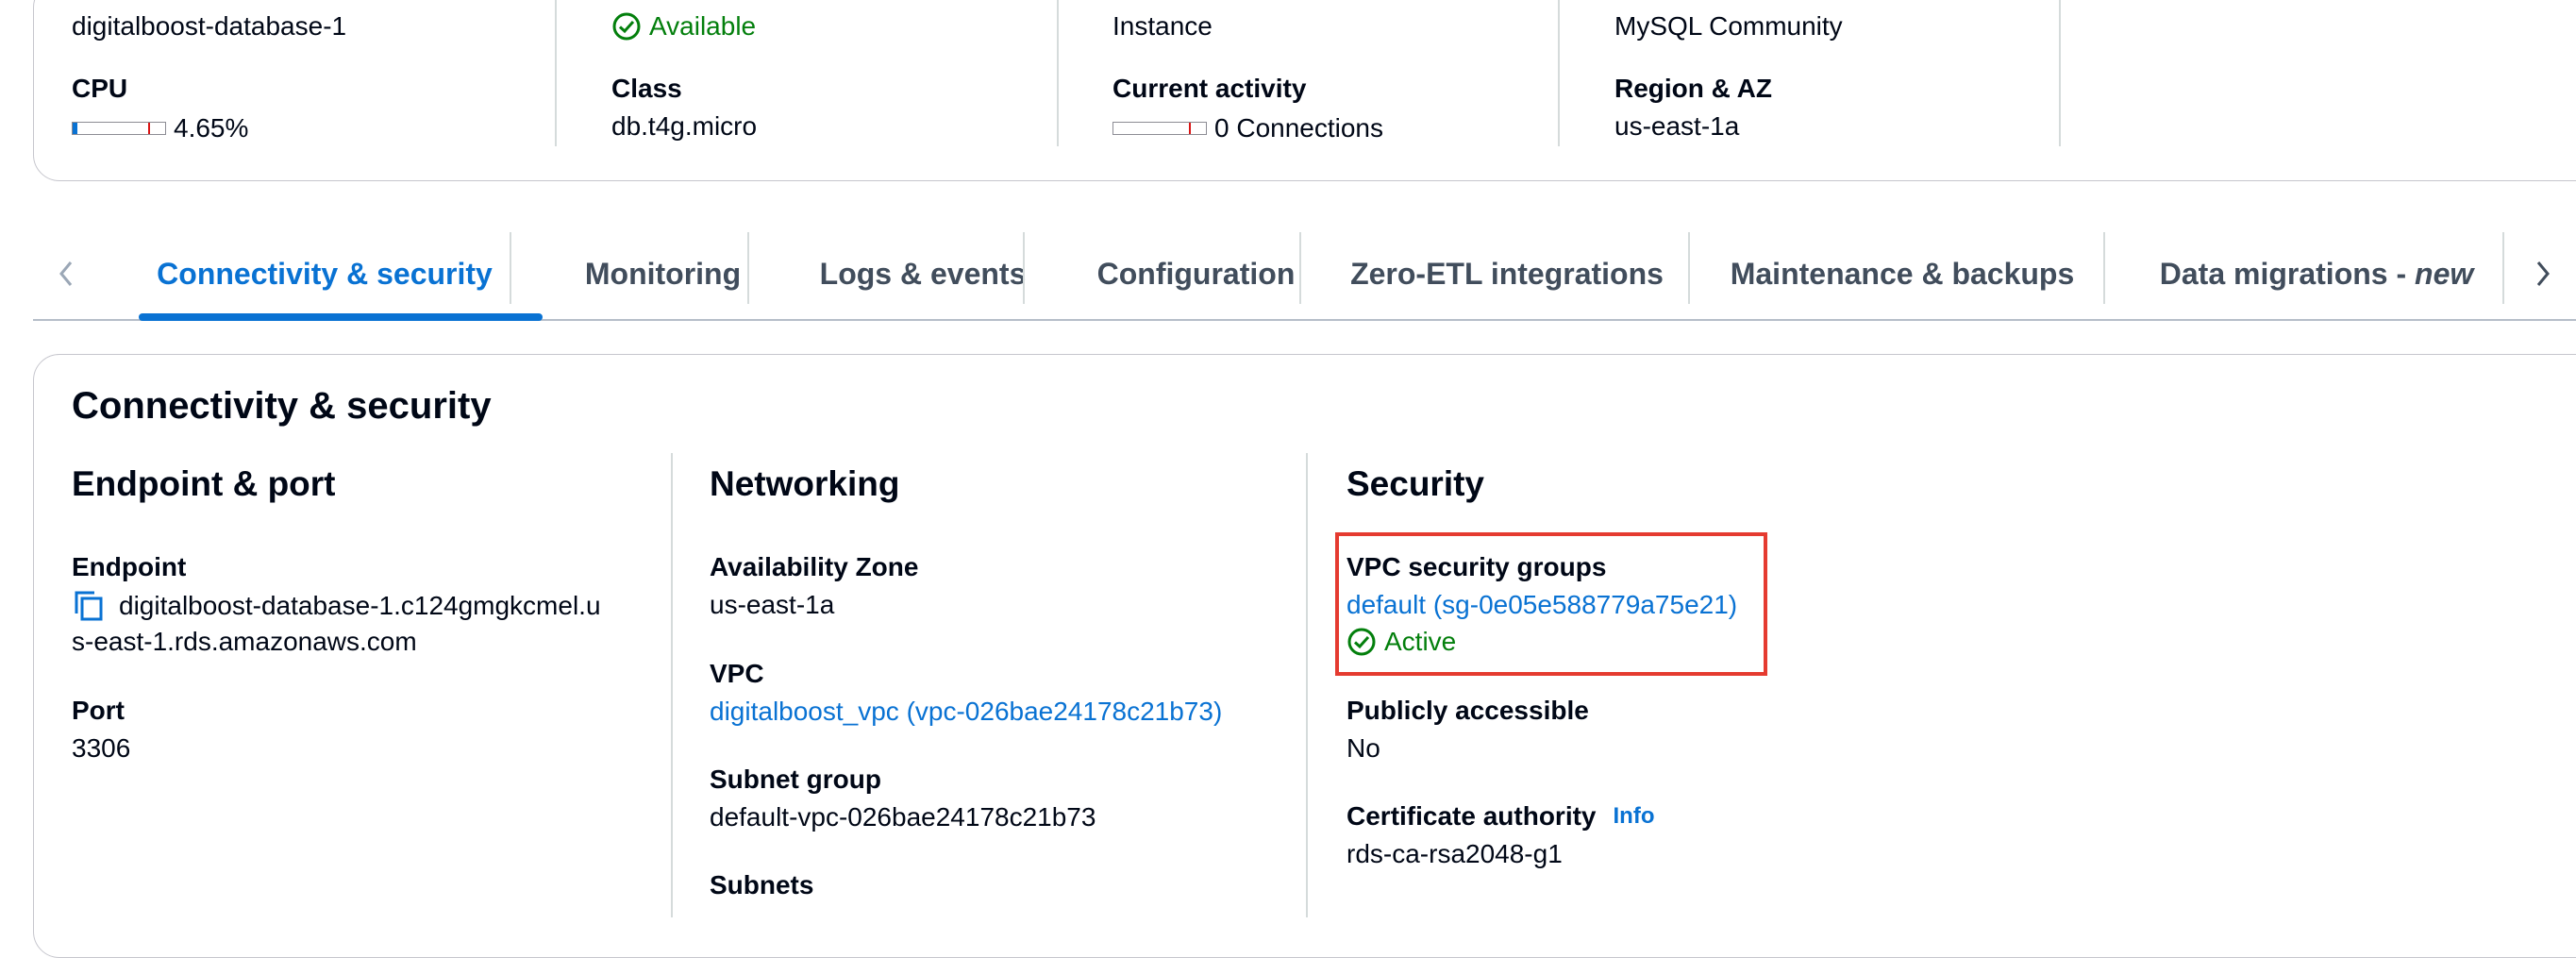  I want to click on port-label: Port, so click(98, 710).